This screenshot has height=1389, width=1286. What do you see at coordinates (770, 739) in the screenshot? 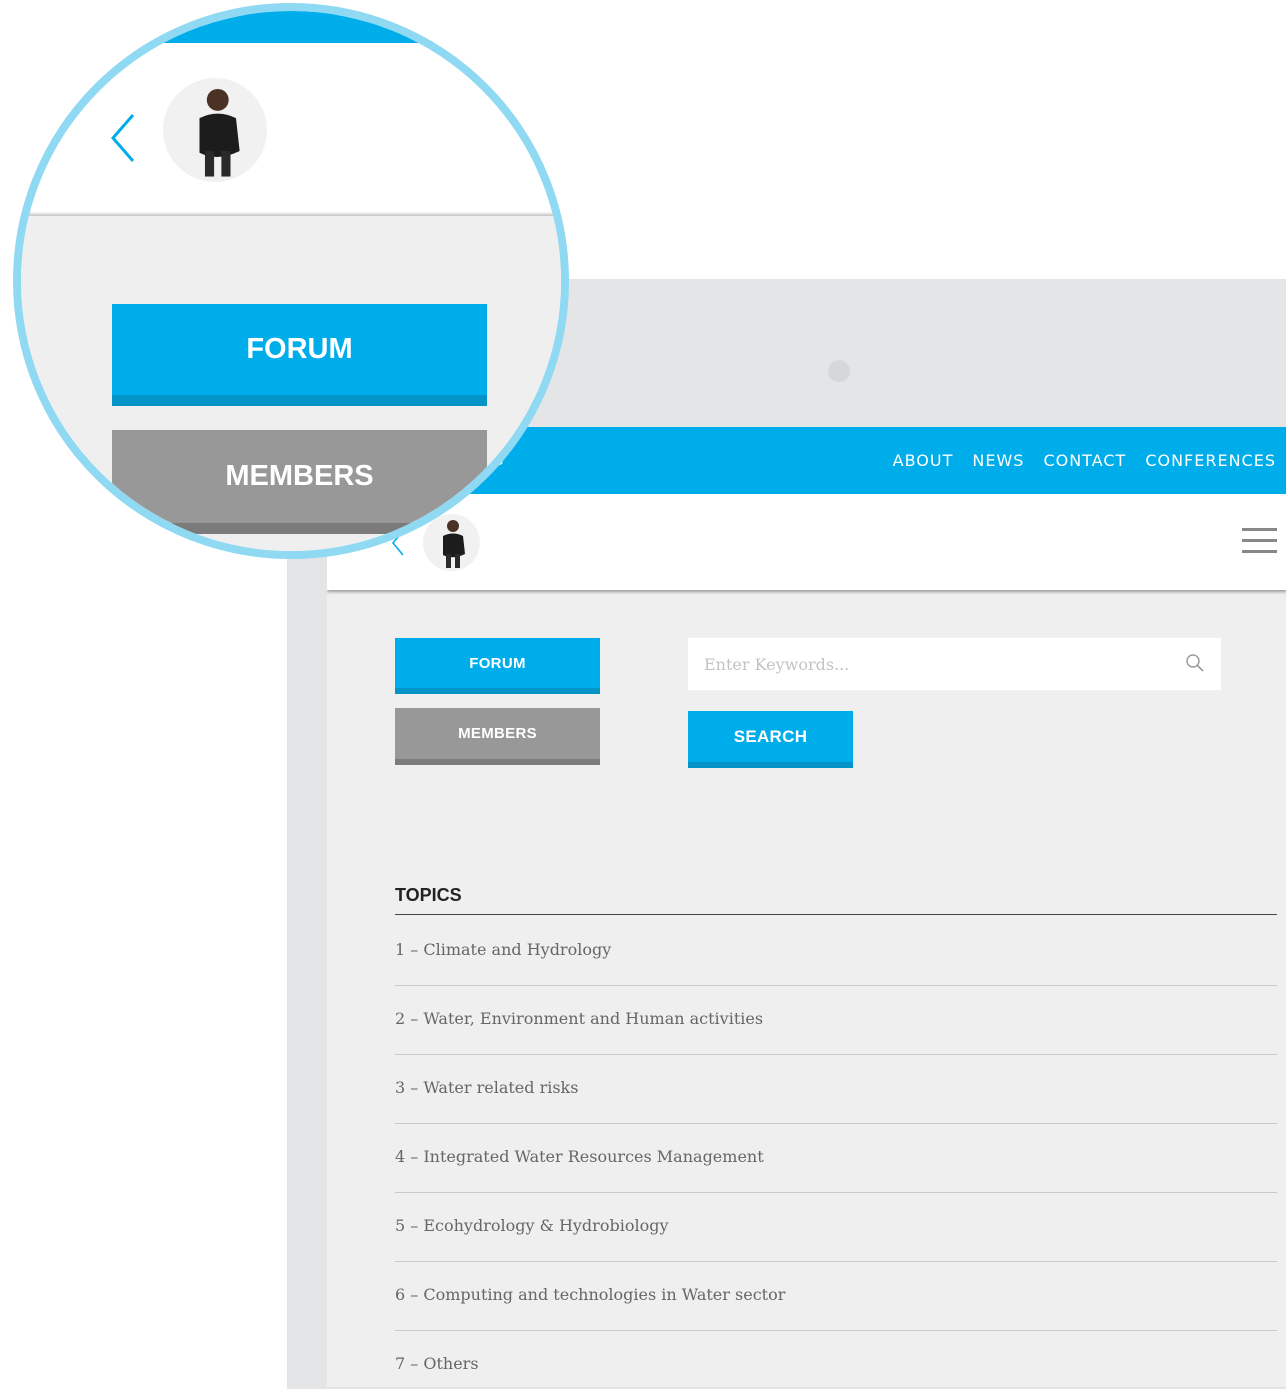
I see `search-button: SEARCH` at bounding box center [770, 739].